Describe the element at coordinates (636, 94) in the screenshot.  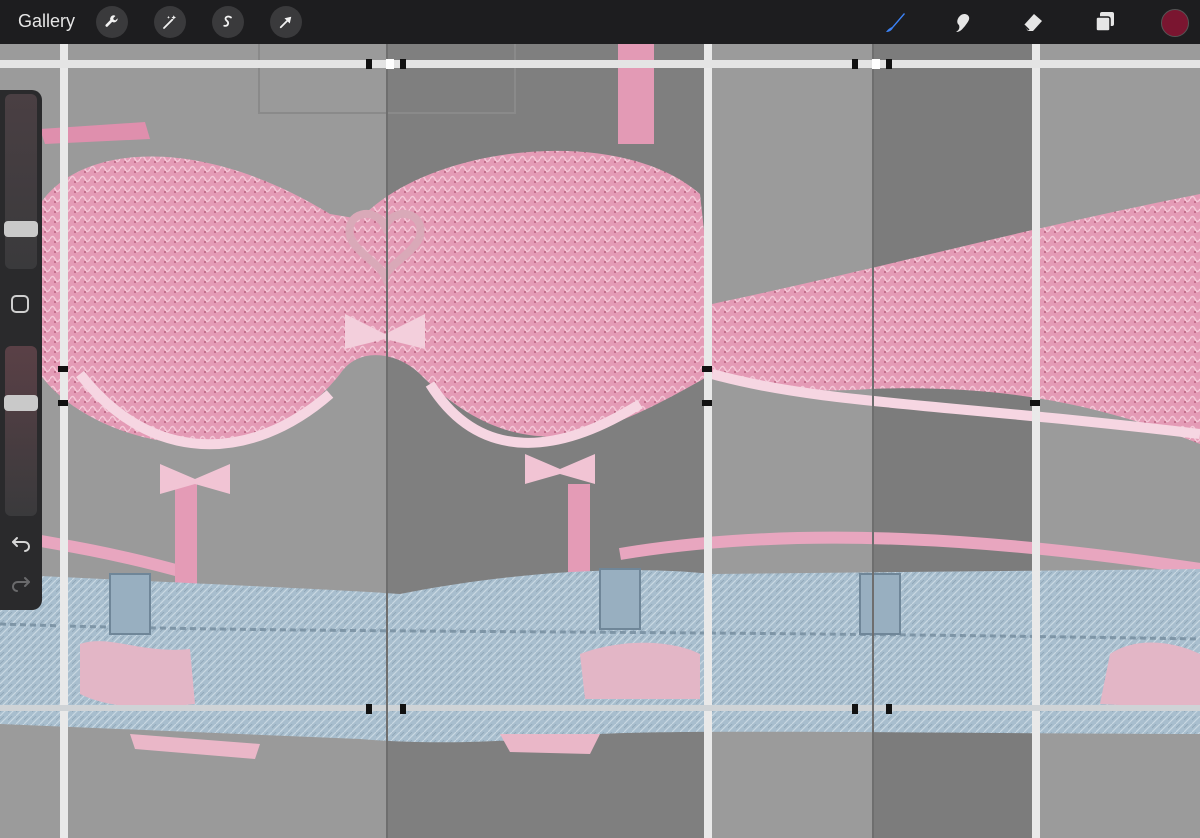
I see `shoulder-strap` at that location.